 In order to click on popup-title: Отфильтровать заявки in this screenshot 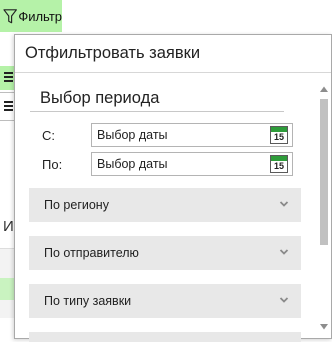, I will do `click(173, 54)`.